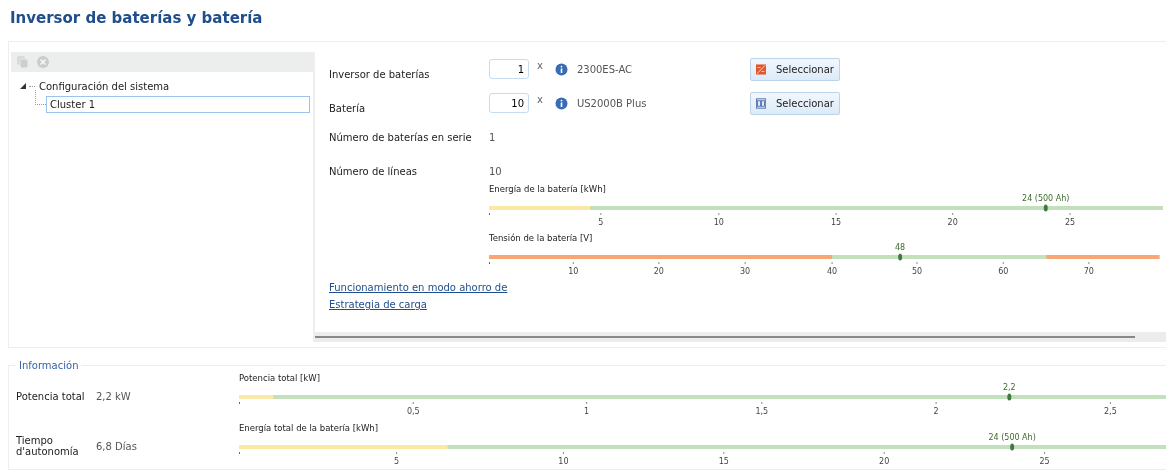 The image size is (1166, 471). What do you see at coordinates (178, 104) in the screenshot?
I see `tree-item: Cluster 1` at bounding box center [178, 104].